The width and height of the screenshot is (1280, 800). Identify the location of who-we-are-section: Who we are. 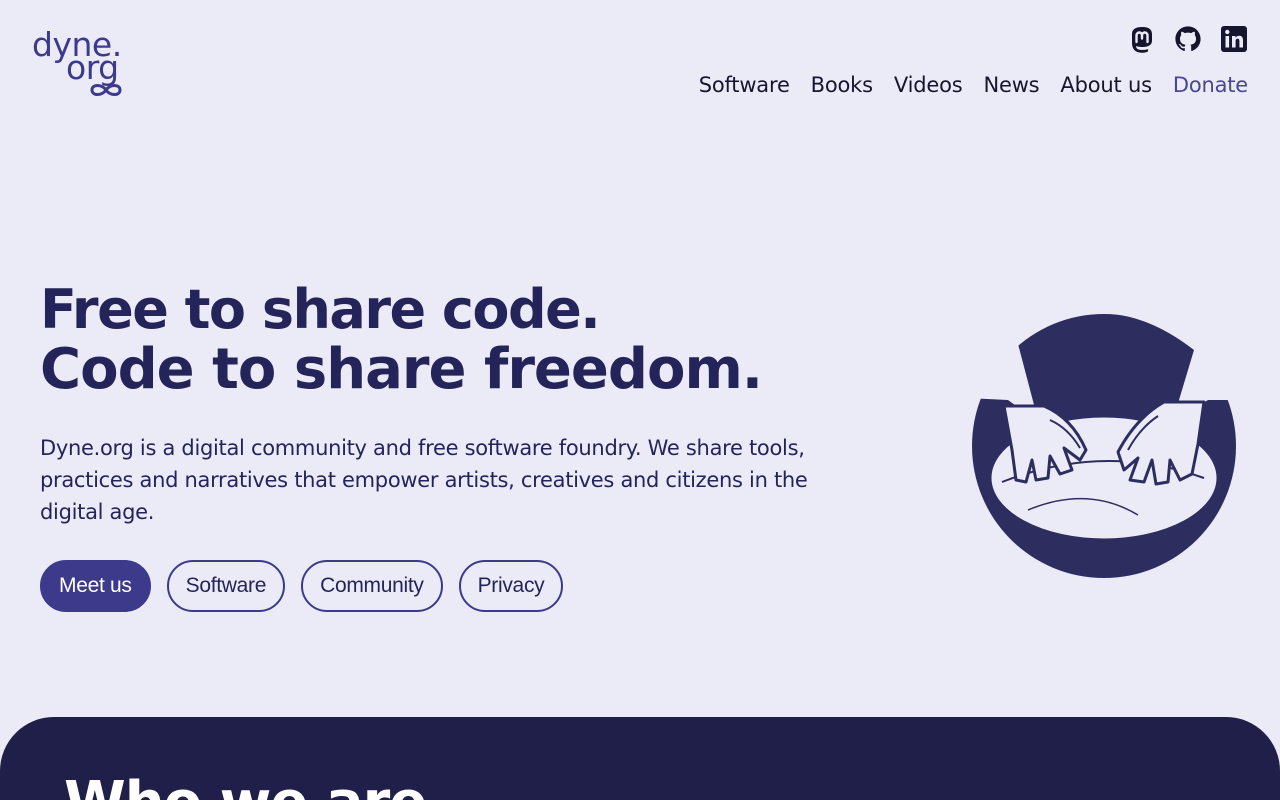
(640, 758).